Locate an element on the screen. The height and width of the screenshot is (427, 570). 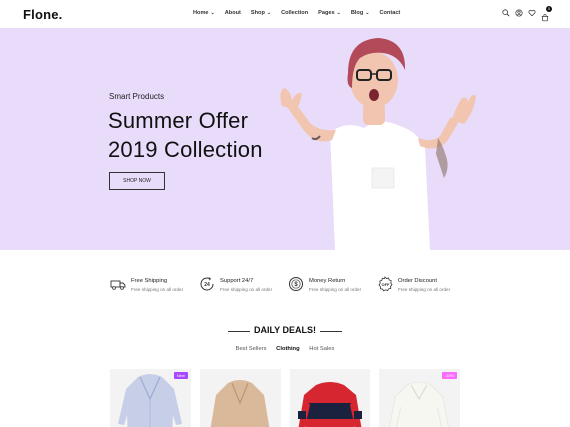
feature-text: Support 24/7 Free shipping on all order is located at coordinates (246, 284).